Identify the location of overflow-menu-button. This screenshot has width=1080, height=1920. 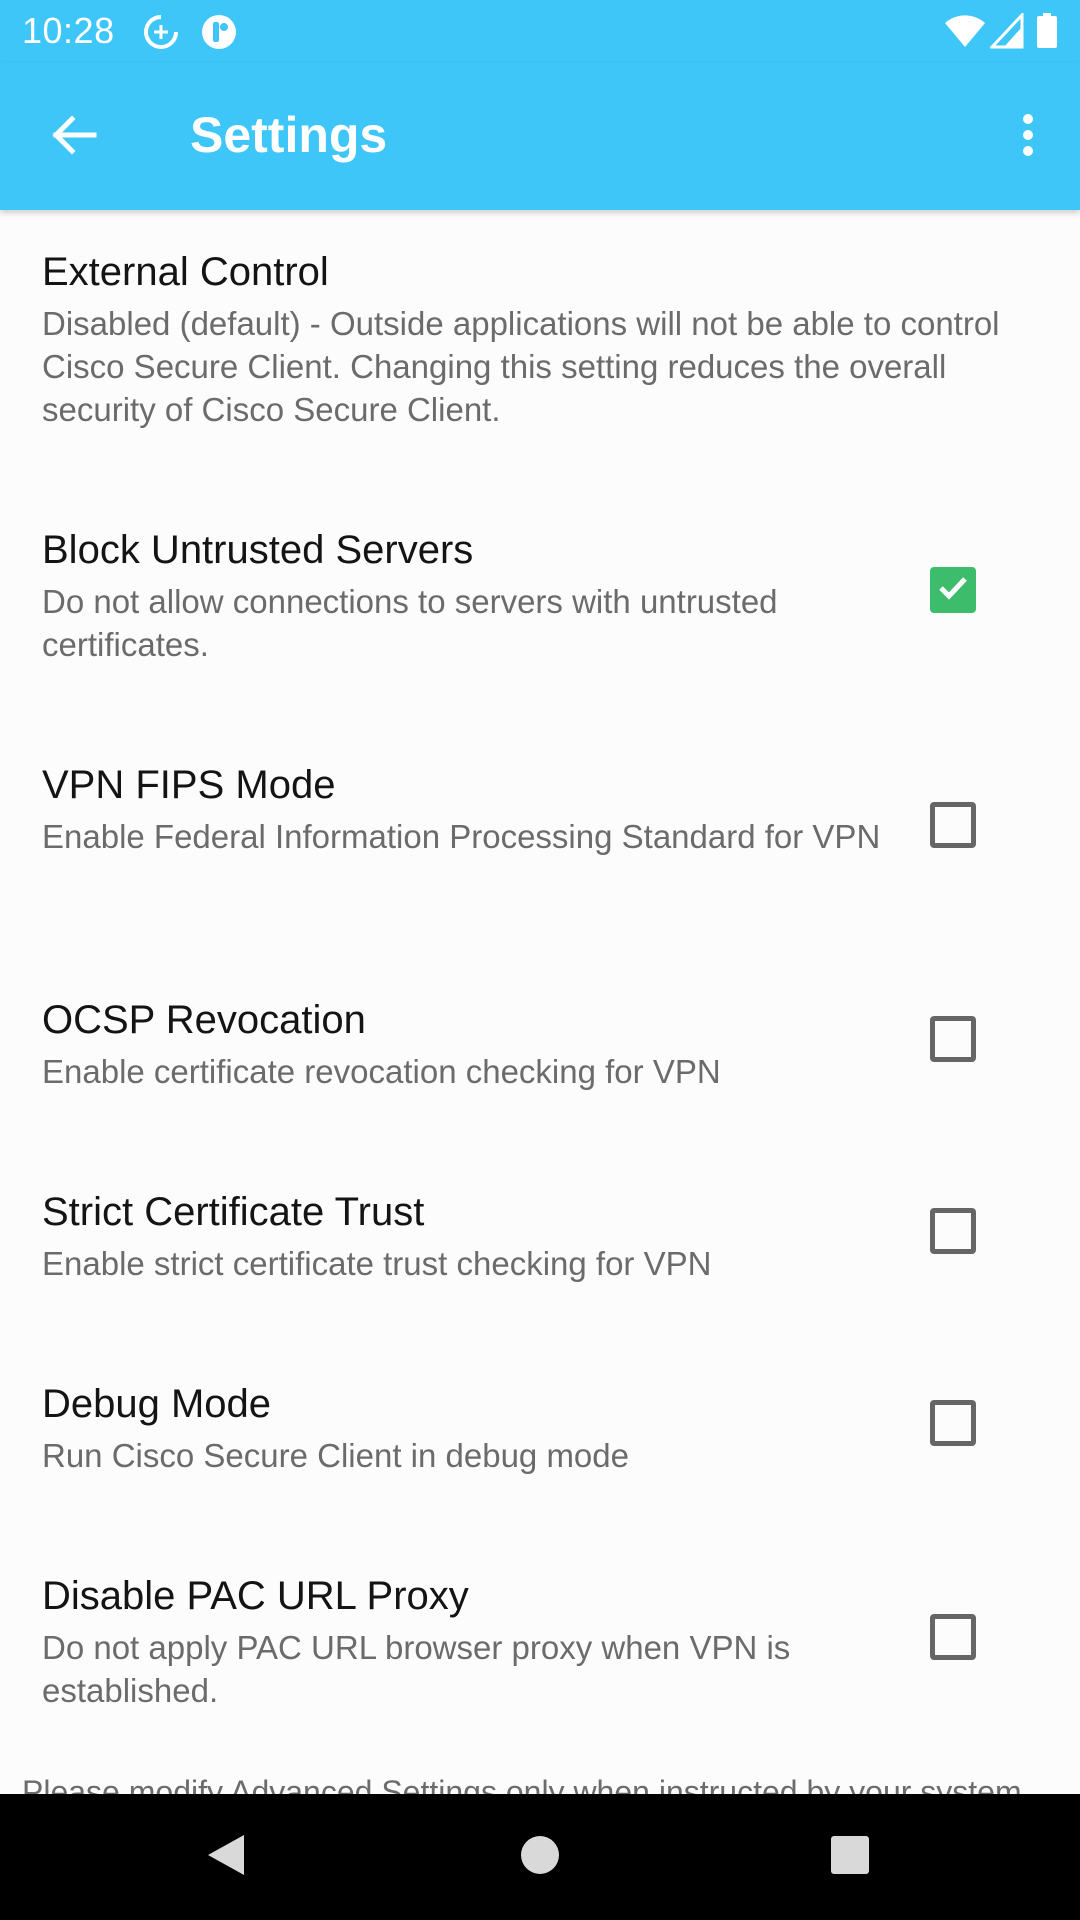
(1028, 137).